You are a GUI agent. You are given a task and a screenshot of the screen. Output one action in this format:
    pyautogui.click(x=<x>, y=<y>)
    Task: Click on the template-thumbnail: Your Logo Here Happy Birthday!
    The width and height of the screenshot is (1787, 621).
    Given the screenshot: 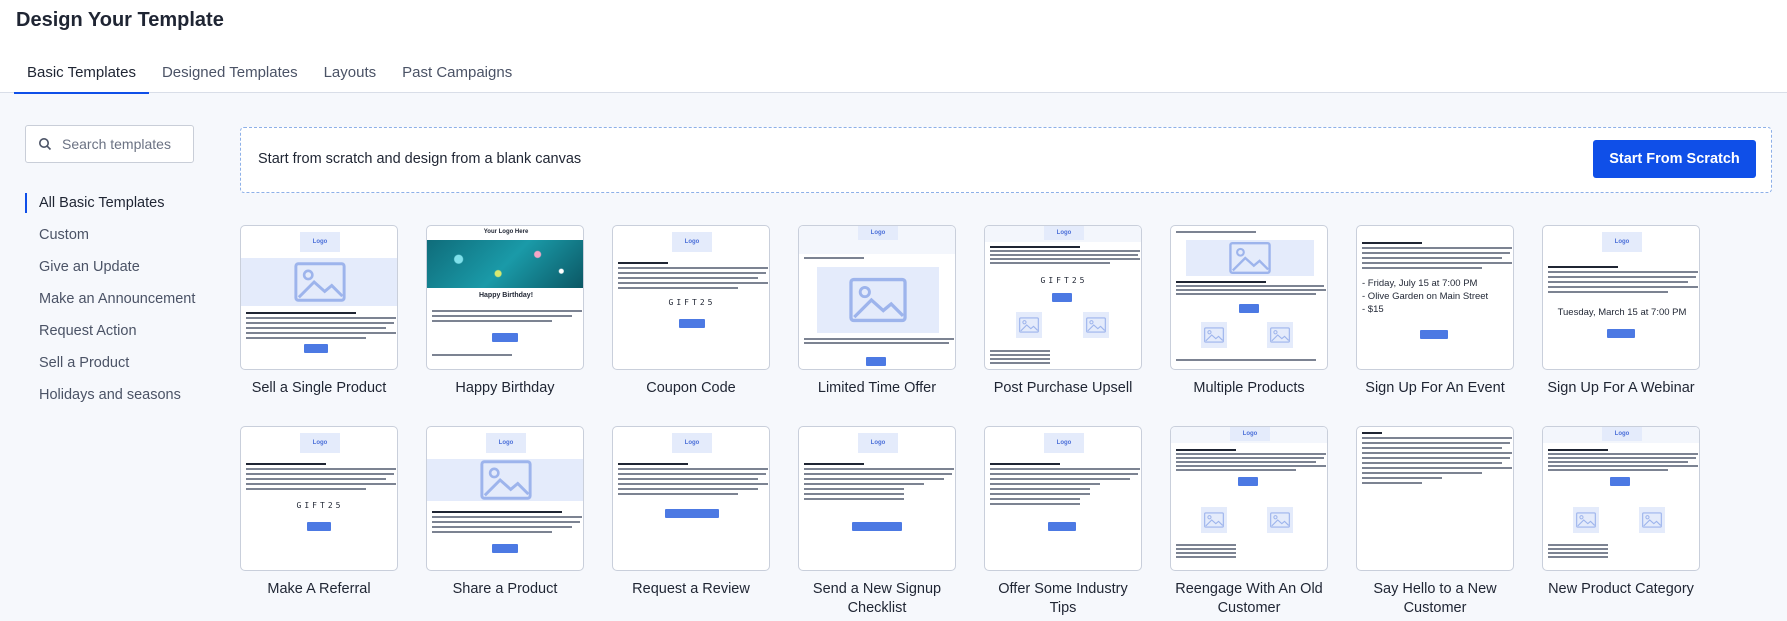 What is the action you would take?
    pyautogui.click(x=505, y=297)
    